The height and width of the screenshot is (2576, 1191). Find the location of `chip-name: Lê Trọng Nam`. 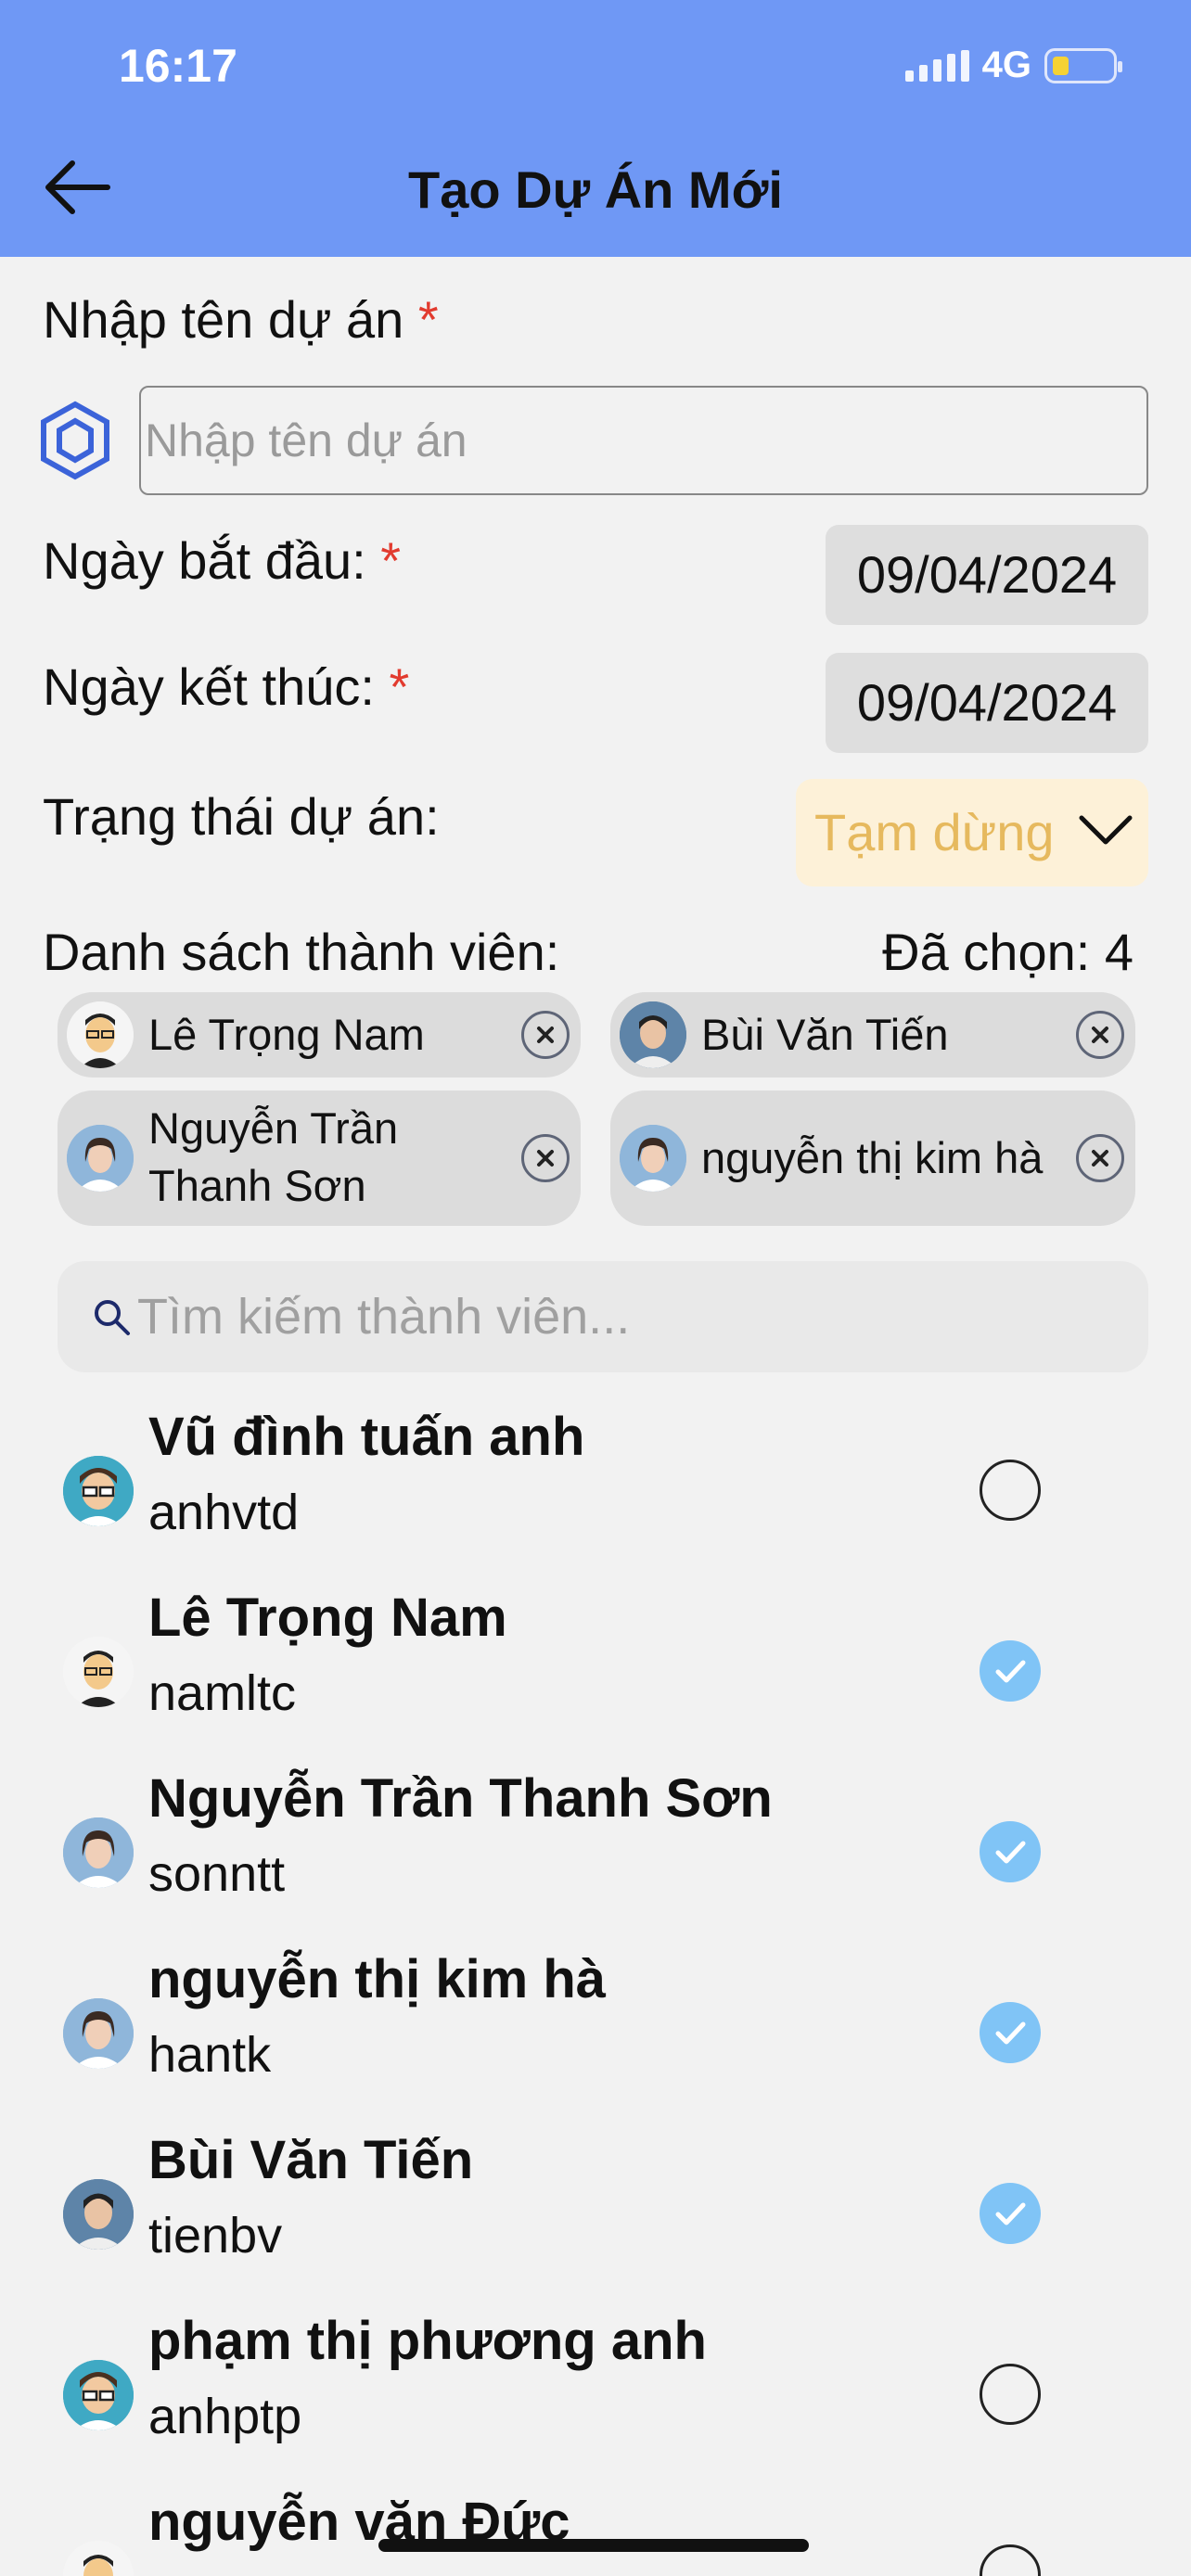

chip-name: Lê Trọng Nam is located at coordinates (286, 1035).